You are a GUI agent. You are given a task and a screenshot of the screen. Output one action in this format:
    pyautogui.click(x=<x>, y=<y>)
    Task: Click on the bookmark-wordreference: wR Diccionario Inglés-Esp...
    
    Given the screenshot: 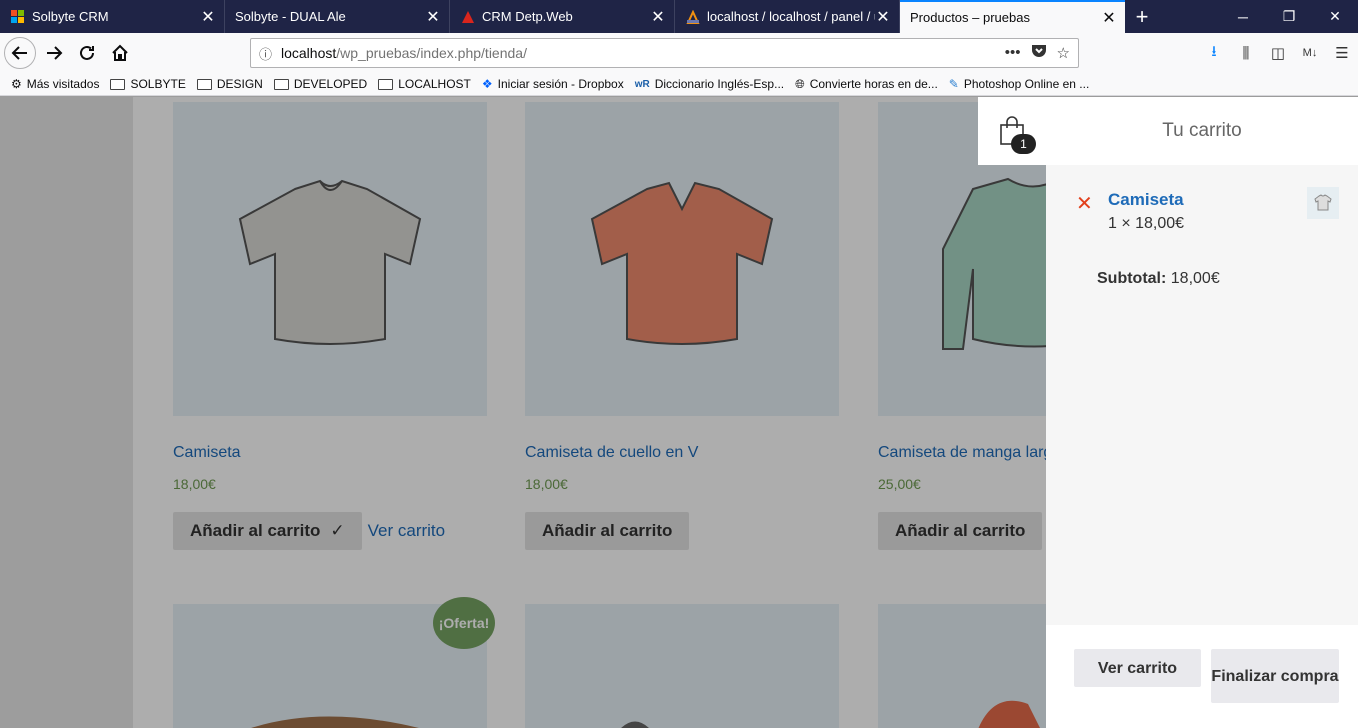 What is the action you would take?
    pyautogui.click(x=709, y=84)
    